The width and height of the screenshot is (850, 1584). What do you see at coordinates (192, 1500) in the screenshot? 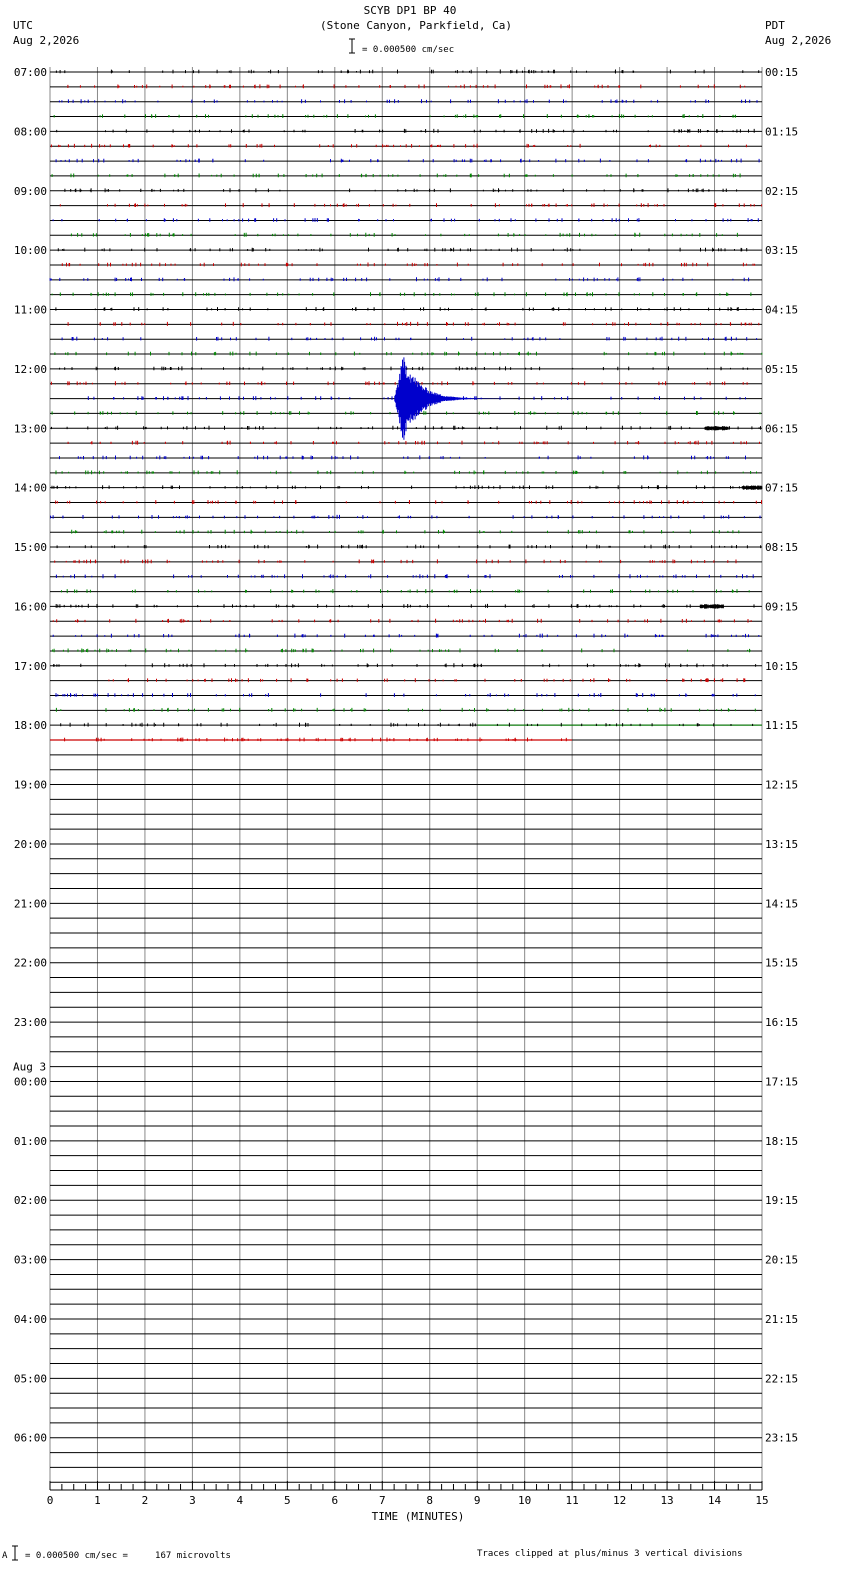
I see `x-tick-label: 3` at bounding box center [192, 1500].